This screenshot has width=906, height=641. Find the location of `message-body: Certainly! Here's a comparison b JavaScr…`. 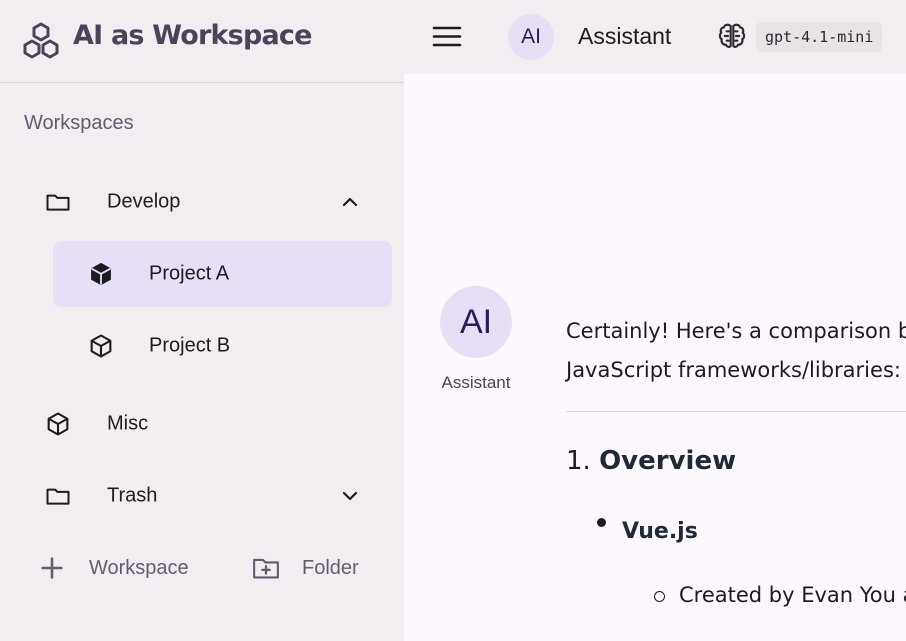

message-body: Certainly! Here's a comparison b JavaScr… is located at coordinates (736, 351).